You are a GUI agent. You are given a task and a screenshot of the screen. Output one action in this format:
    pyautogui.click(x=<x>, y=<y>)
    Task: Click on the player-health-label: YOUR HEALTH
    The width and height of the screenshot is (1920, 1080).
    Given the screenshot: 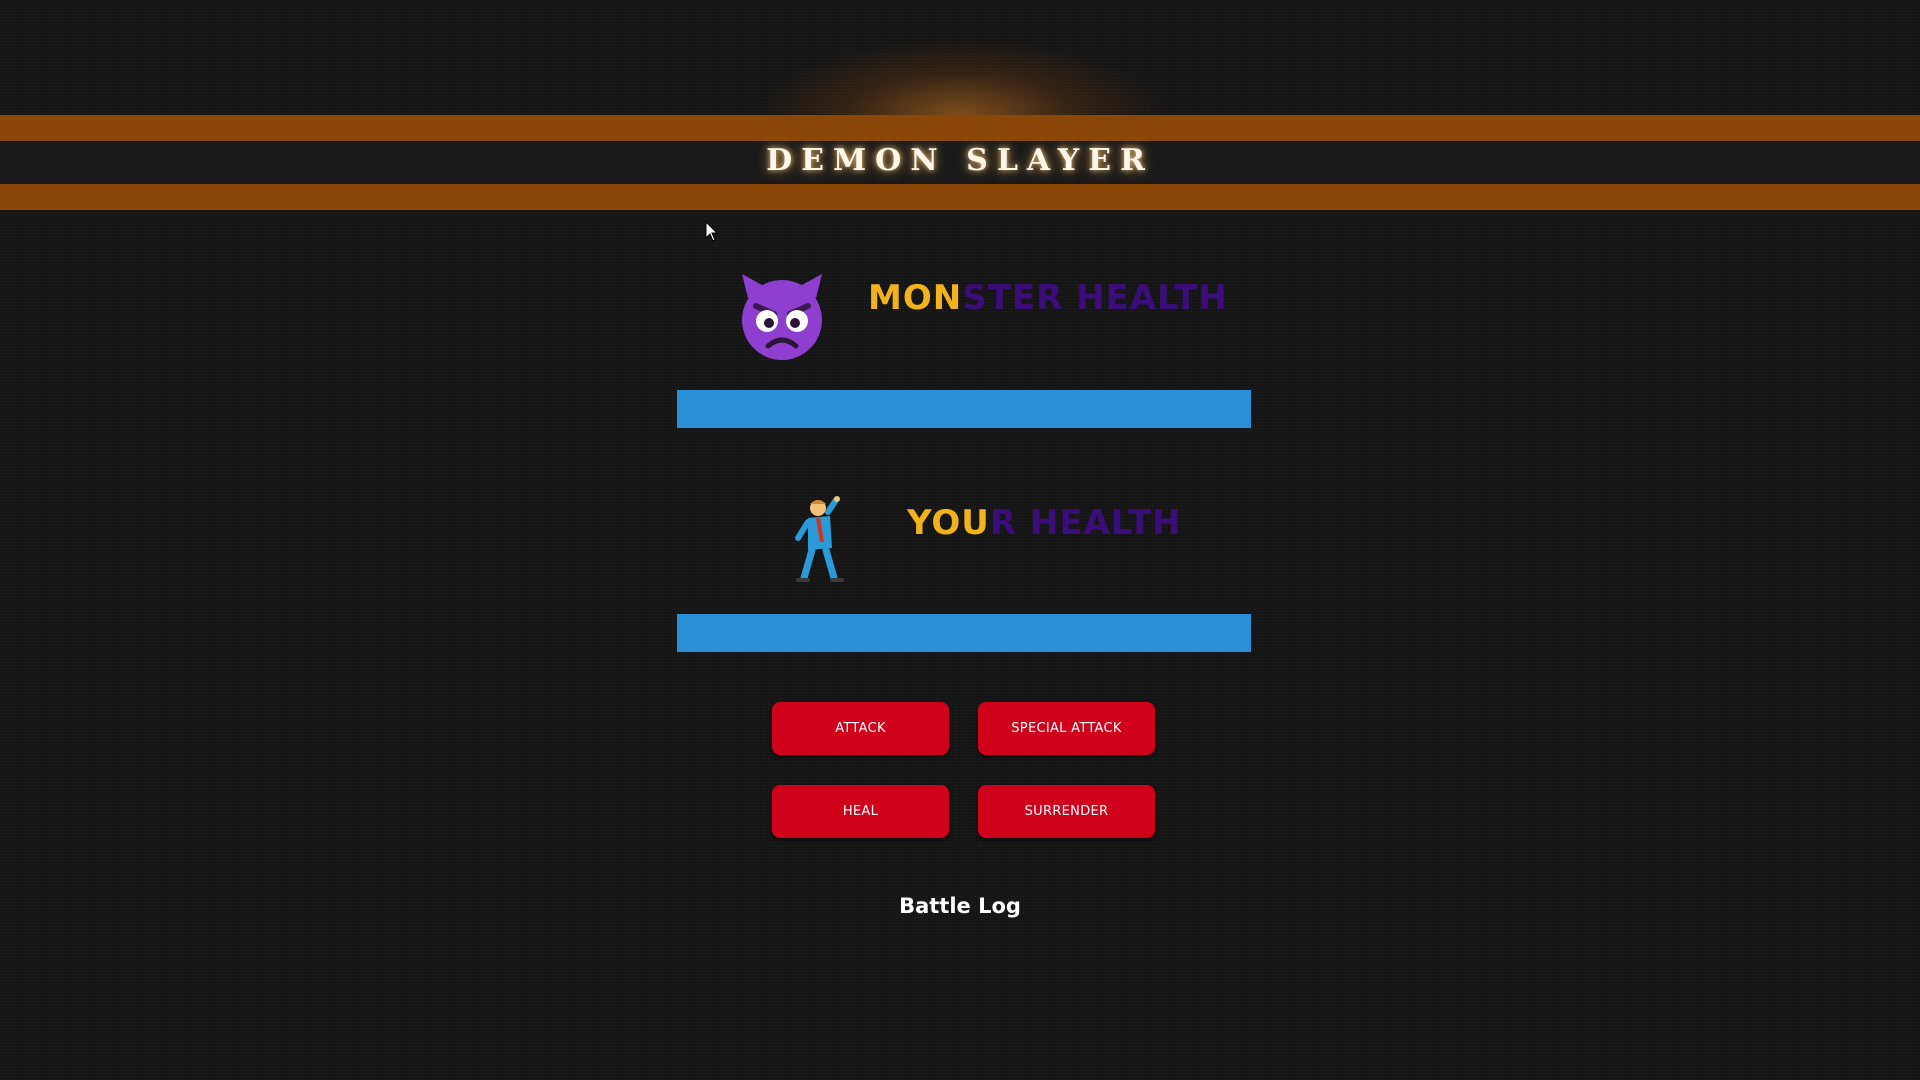 What is the action you would take?
    pyautogui.click(x=1044, y=523)
    